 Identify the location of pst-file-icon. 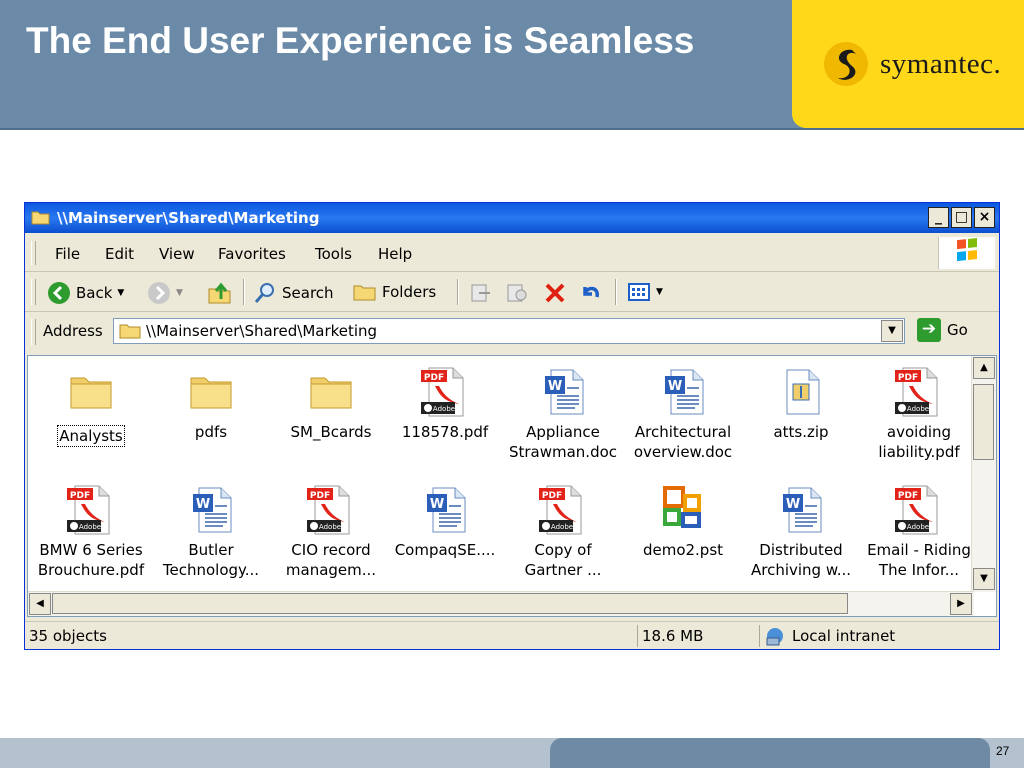
(683, 509).